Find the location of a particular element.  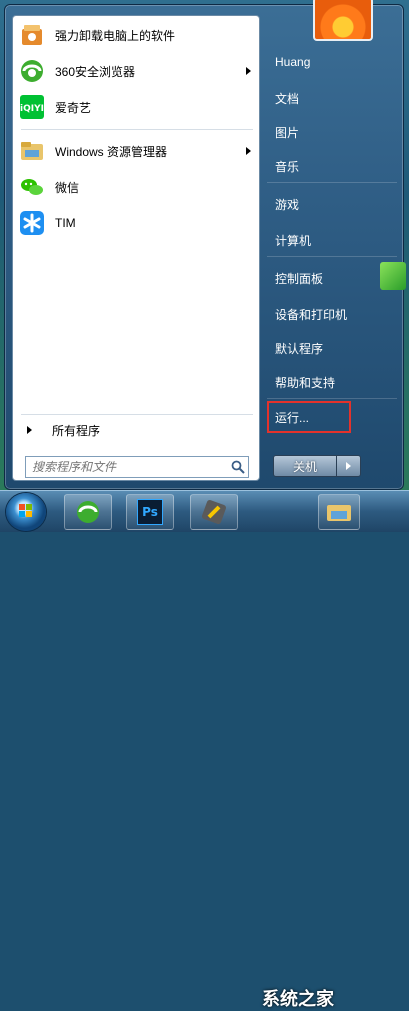

program-label: 360安全浏览器 is located at coordinates (95, 71).